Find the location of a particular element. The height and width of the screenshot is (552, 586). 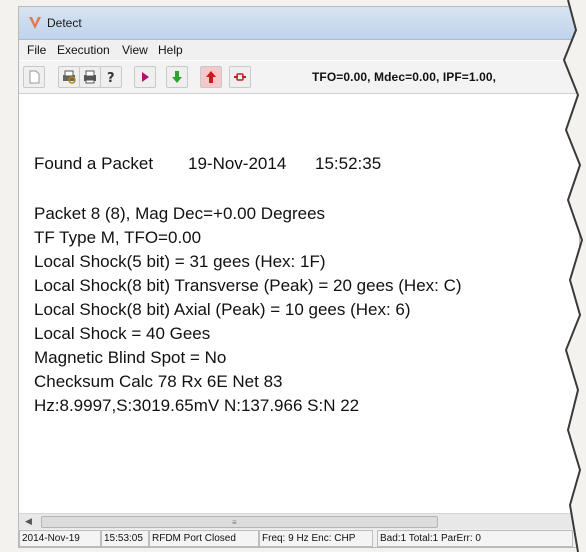

play-icon is located at coordinates (145, 77).